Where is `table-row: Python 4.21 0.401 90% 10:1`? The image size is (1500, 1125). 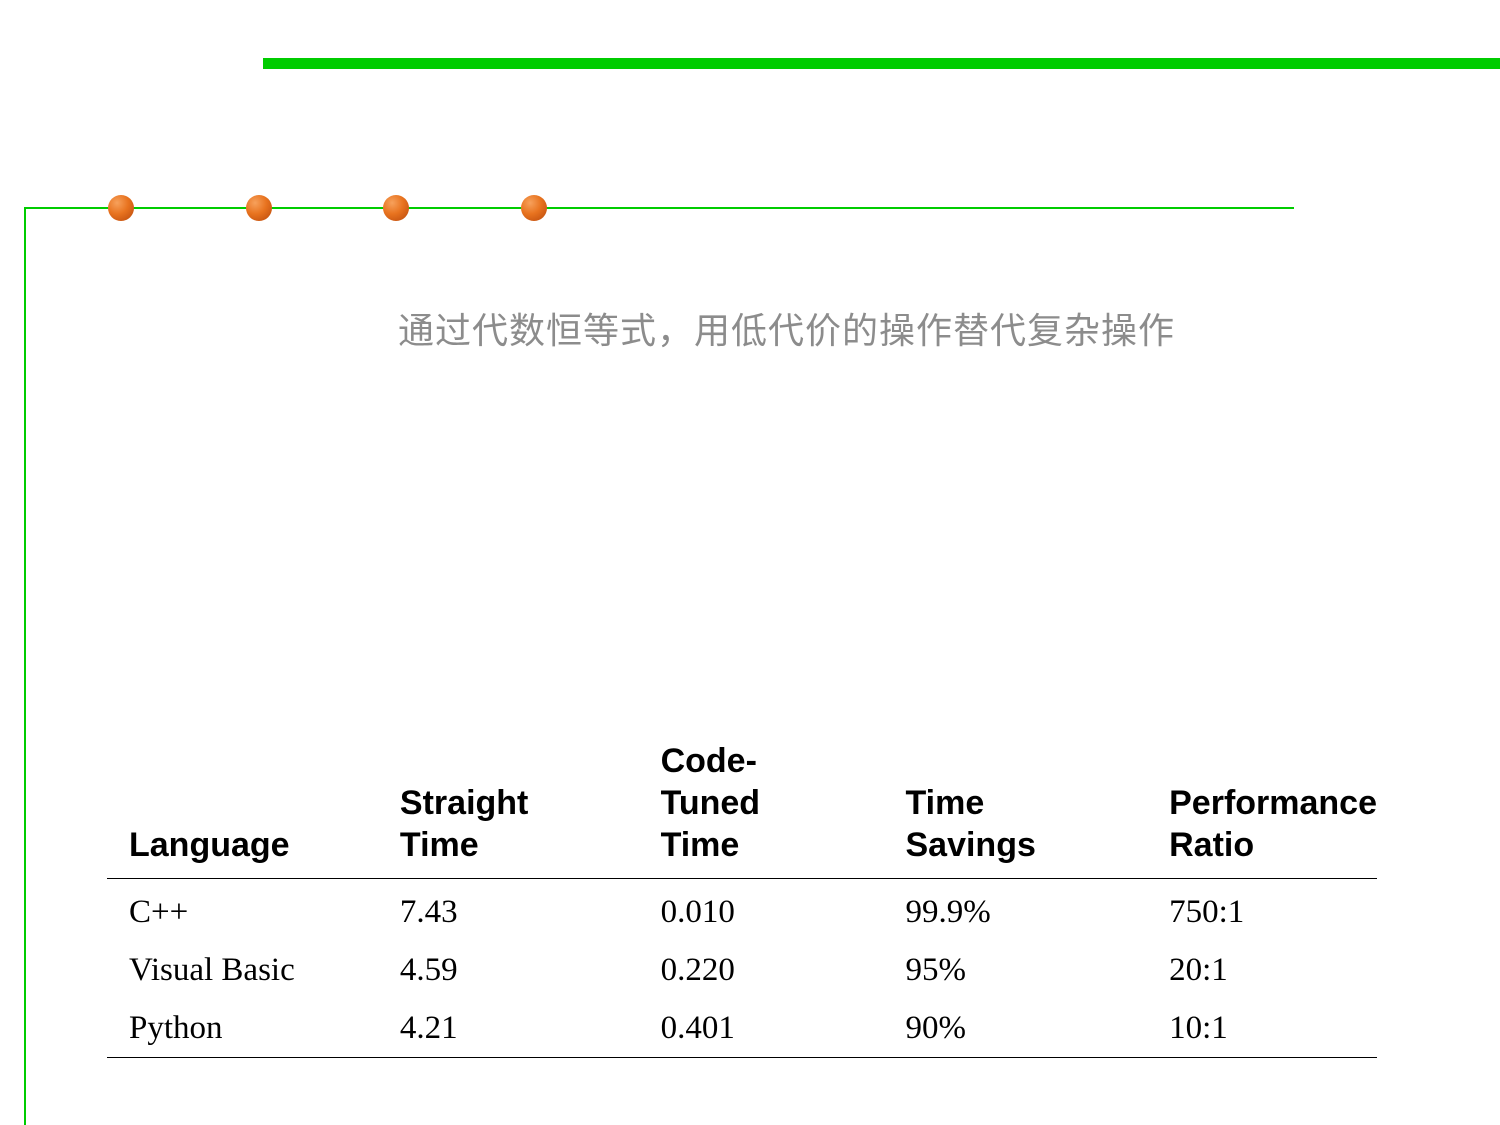
table-row: Python 4.21 0.401 90% 10:1 is located at coordinates (742, 1028).